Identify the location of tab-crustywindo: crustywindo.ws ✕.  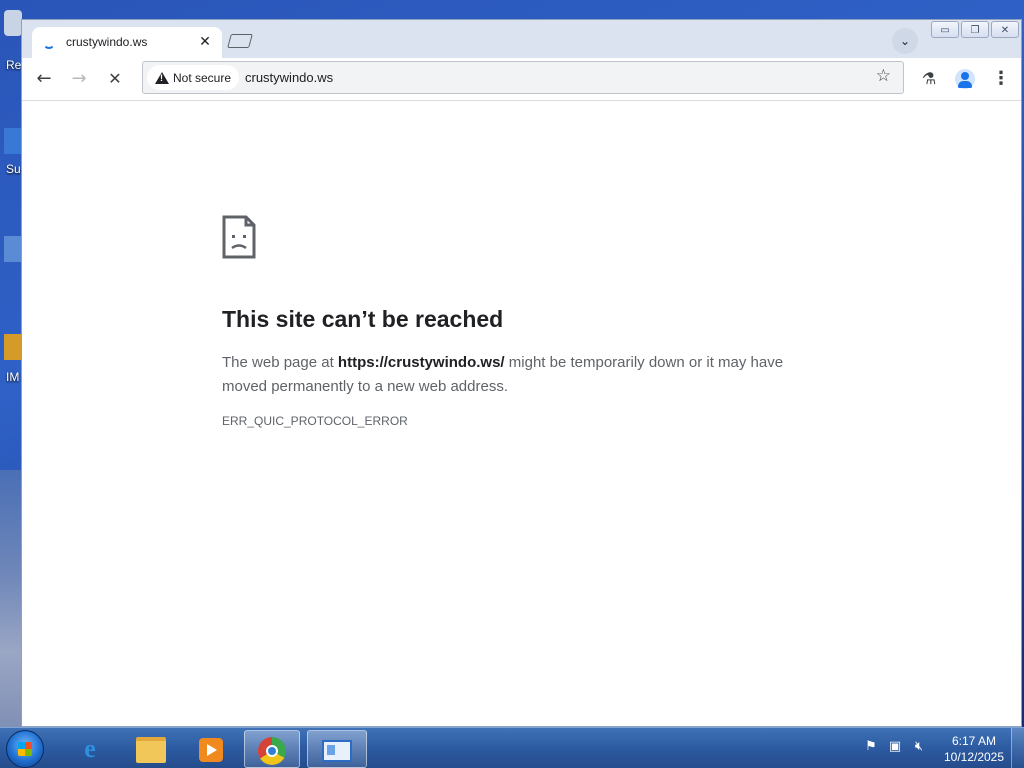
(127, 42).